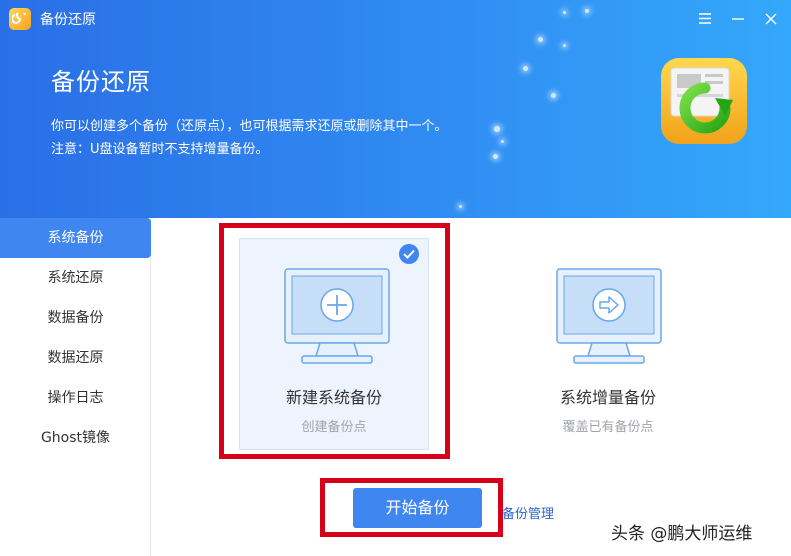 This screenshot has height=556, width=791. What do you see at coordinates (75, 398) in the screenshot?
I see `sidebar-item-operation-log: 操作日志` at bounding box center [75, 398].